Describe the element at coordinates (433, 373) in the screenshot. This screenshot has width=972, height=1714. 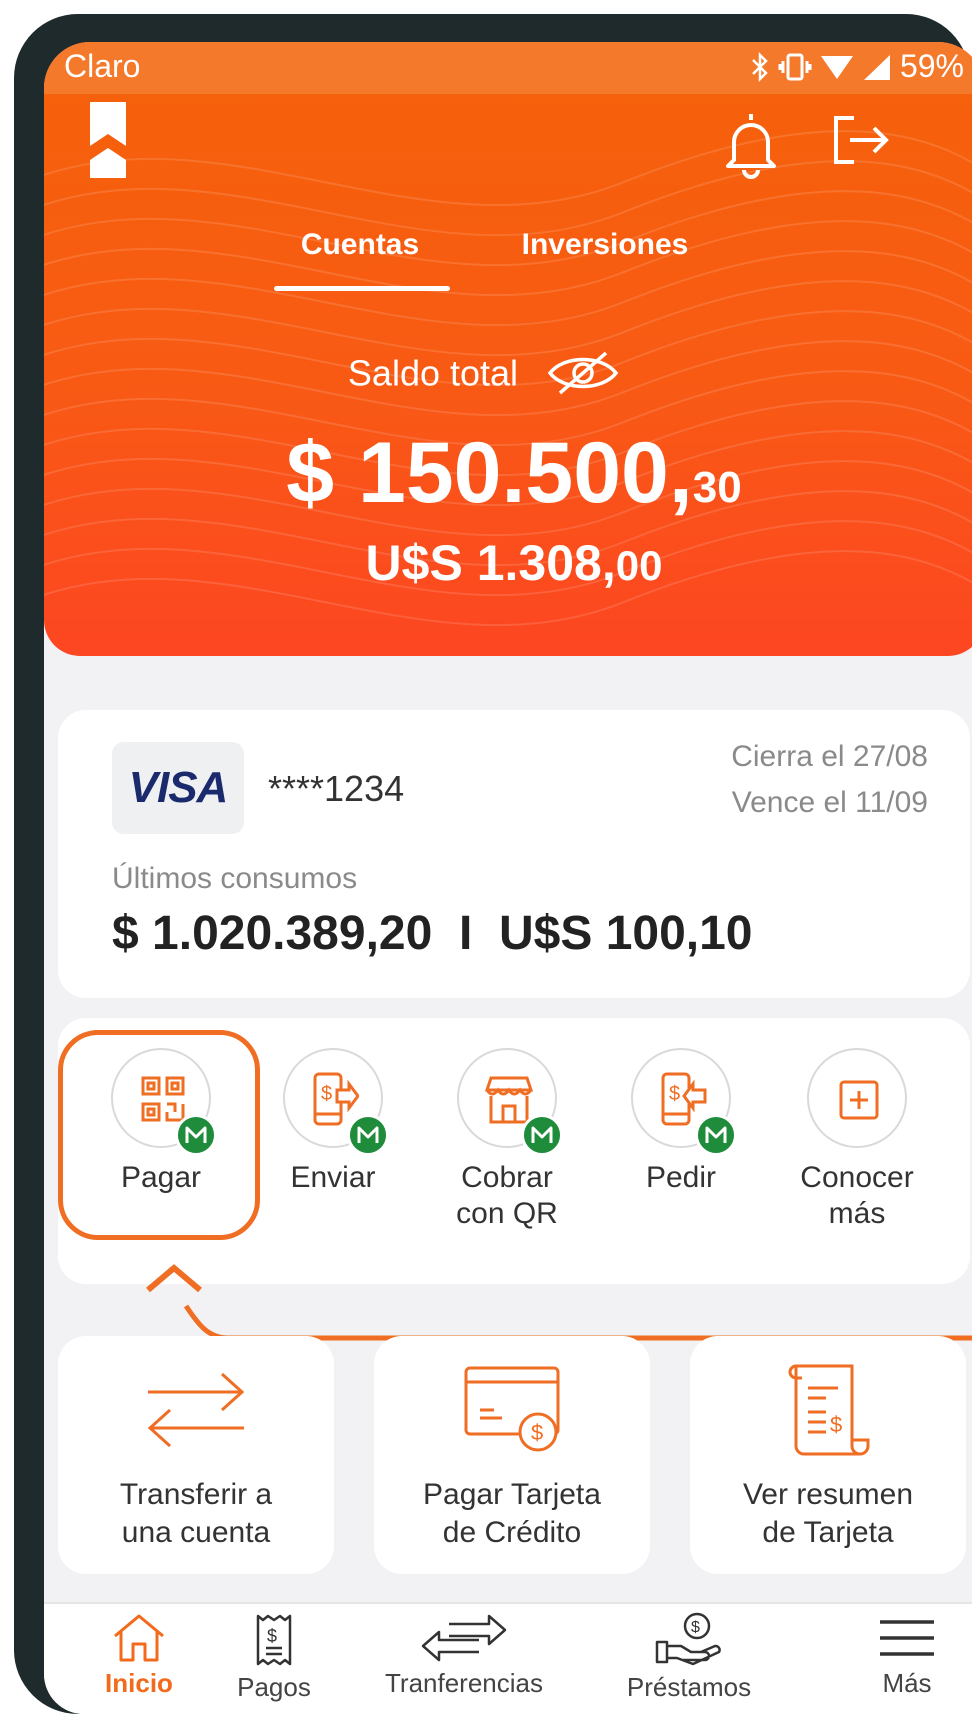
I see `balance-label: Saldo total` at that location.